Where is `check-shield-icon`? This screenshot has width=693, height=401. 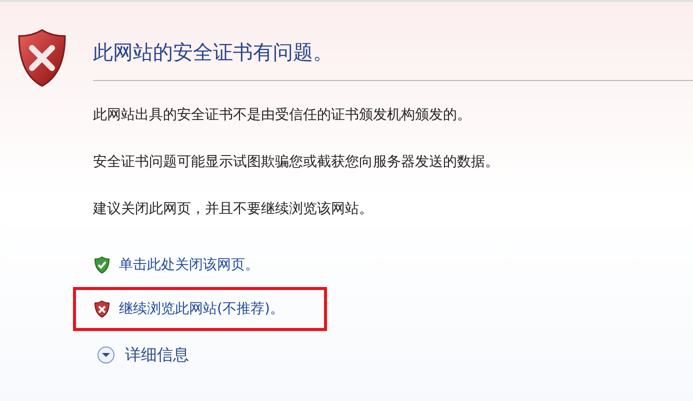
check-shield-icon is located at coordinates (102, 265).